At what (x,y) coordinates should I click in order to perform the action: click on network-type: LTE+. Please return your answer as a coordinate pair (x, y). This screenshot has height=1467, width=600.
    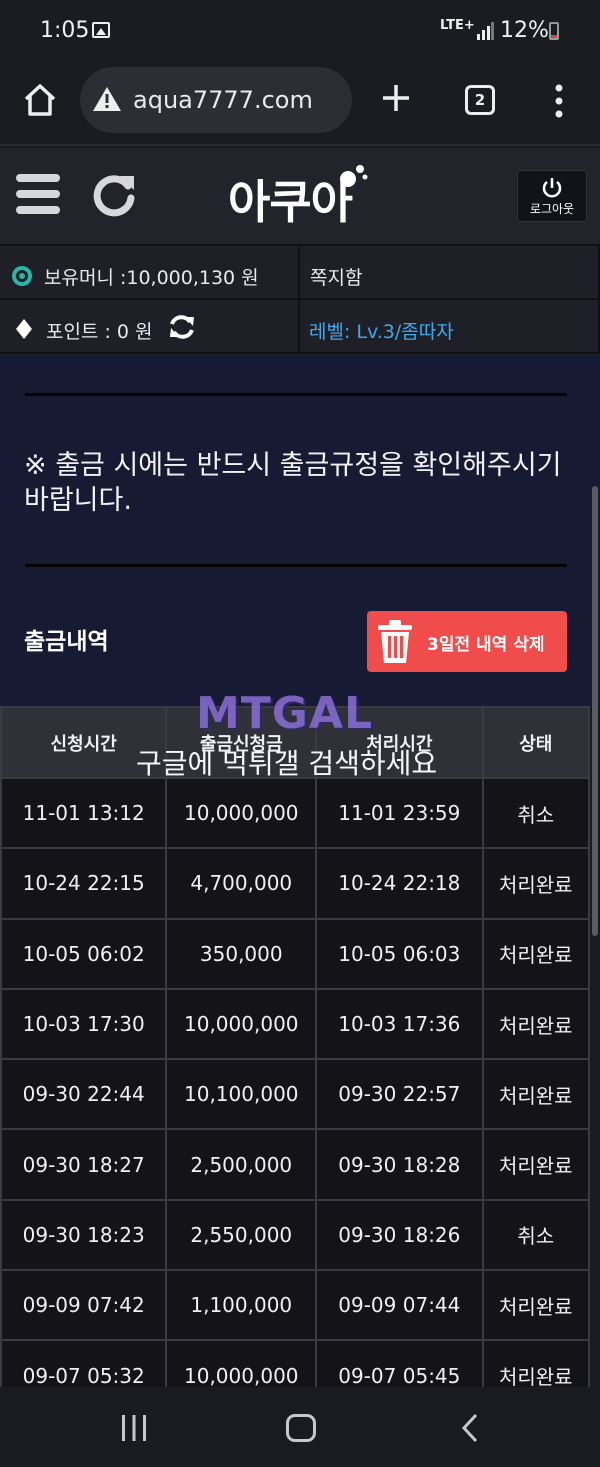
    Looking at the image, I should click on (457, 25).